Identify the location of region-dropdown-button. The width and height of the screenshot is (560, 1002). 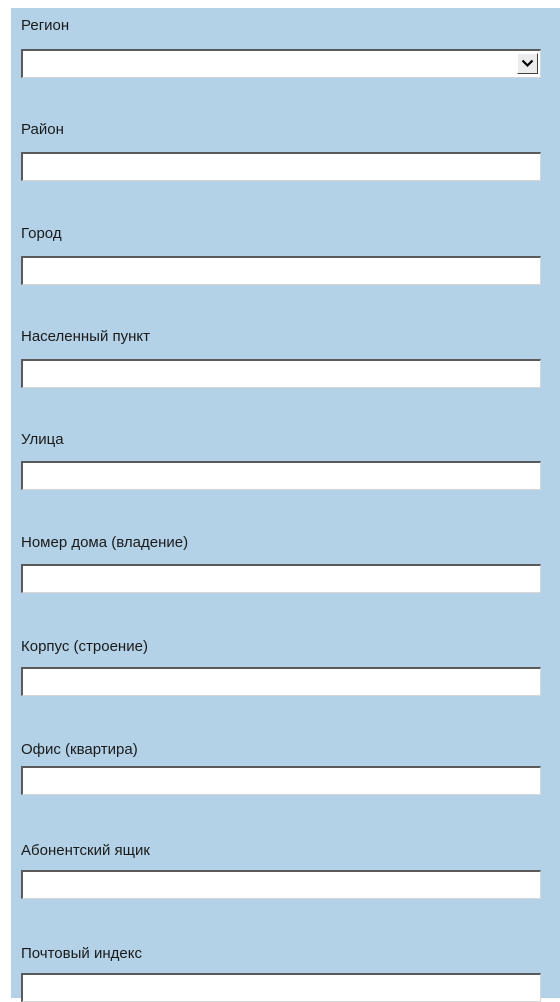
(527, 63).